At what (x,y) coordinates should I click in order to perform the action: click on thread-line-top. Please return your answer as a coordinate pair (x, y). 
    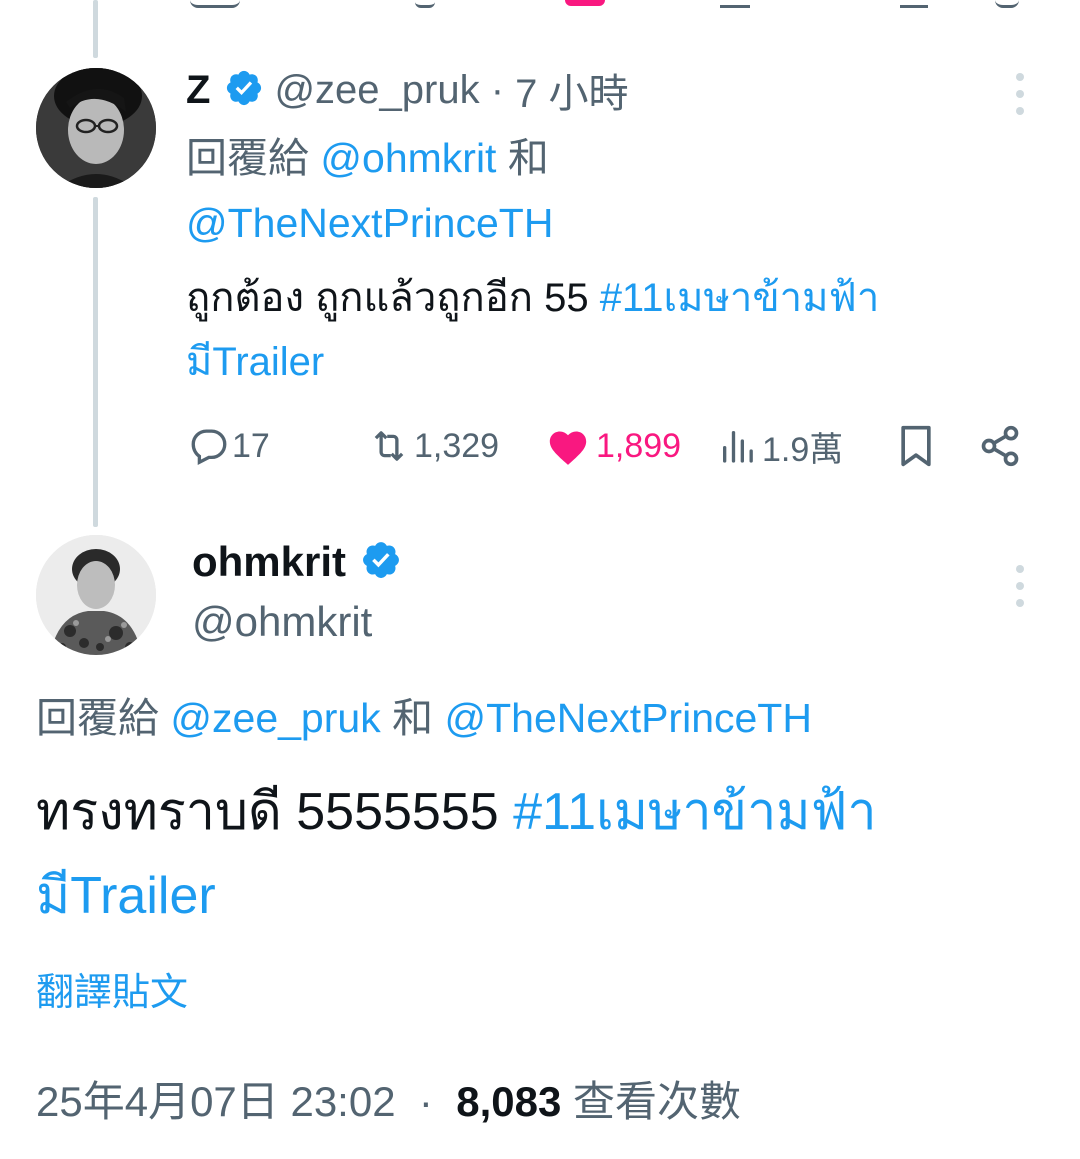
    Looking at the image, I should click on (95, 29).